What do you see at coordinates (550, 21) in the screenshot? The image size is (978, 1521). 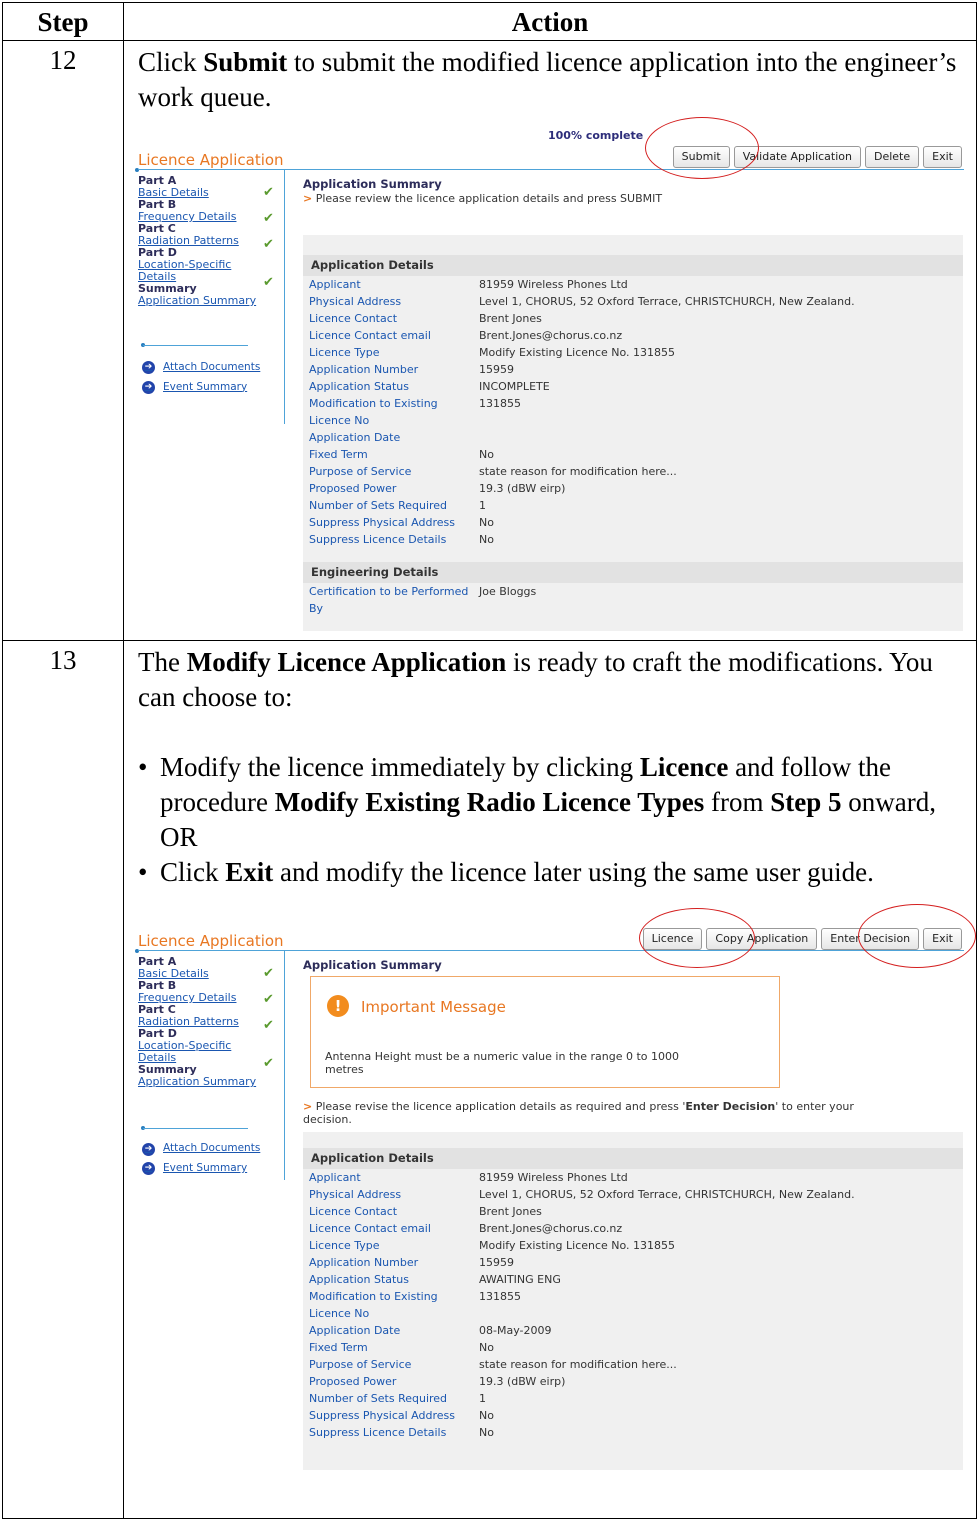 I see `action-column-header: Action` at bounding box center [550, 21].